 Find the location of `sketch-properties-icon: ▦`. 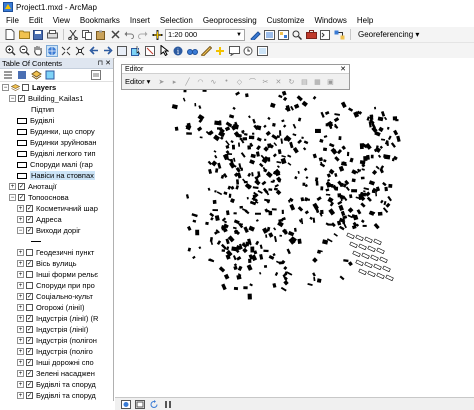

sketch-properties-icon: ▦ is located at coordinates (317, 82).